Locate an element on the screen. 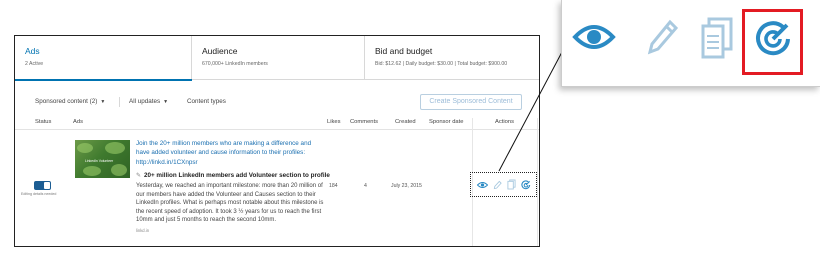 Image resolution: width=820 pixels, height=254 pixels. content-types-filter: Content types is located at coordinates (206, 101).